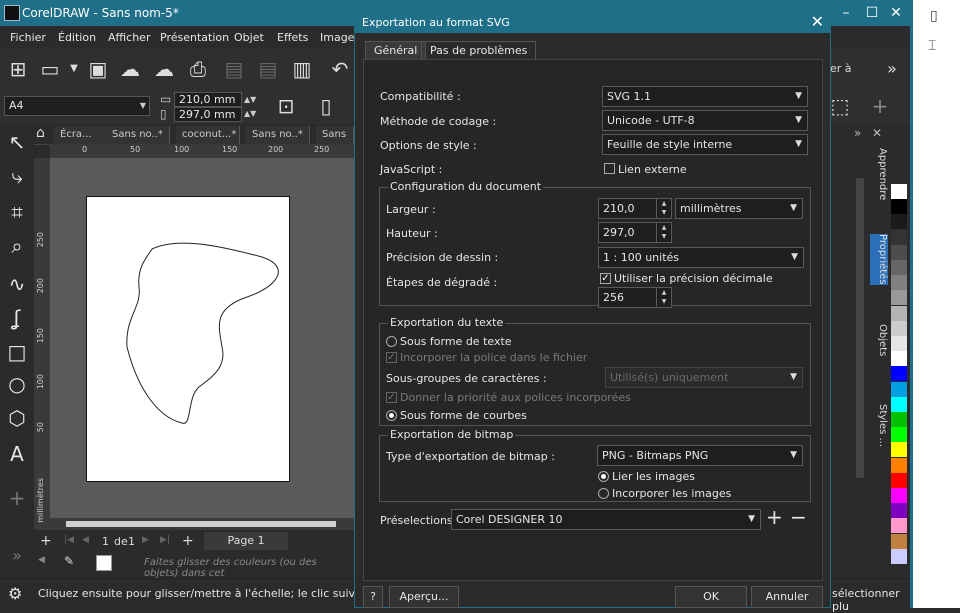 The image size is (960, 613). What do you see at coordinates (872, 13) in the screenshot?
I see `maximize-icon: ☐` at bounding box center [872, 13].